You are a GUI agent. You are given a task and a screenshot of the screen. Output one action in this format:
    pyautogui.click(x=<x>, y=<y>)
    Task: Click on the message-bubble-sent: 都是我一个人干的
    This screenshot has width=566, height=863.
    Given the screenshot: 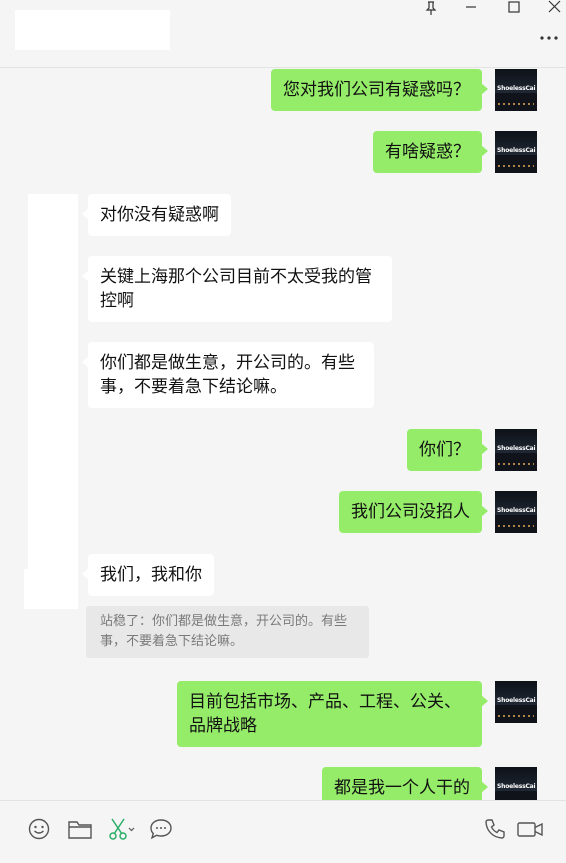 What is the action you would take?
    pyautogui.click(x=405, y=783)
    